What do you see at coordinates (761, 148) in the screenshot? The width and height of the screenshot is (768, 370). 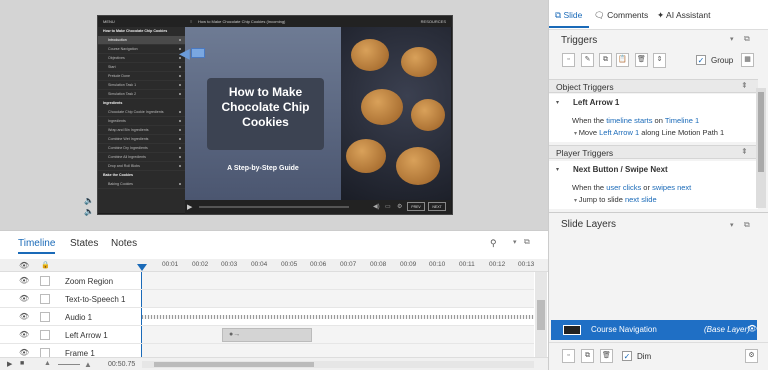 I see `panel-scrollbar` at bounding box center [761, 148].